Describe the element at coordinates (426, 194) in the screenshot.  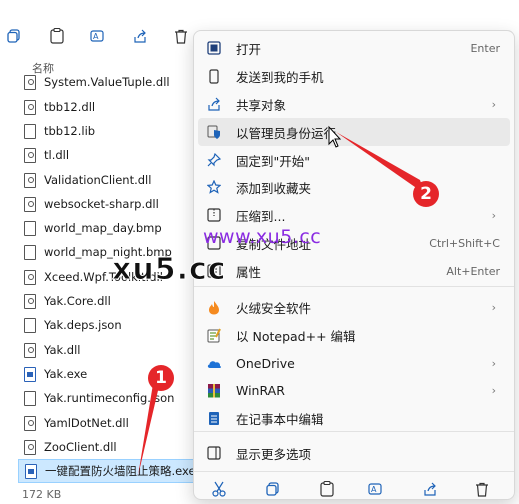
I see `annotation-badge-2: 2` at that location.